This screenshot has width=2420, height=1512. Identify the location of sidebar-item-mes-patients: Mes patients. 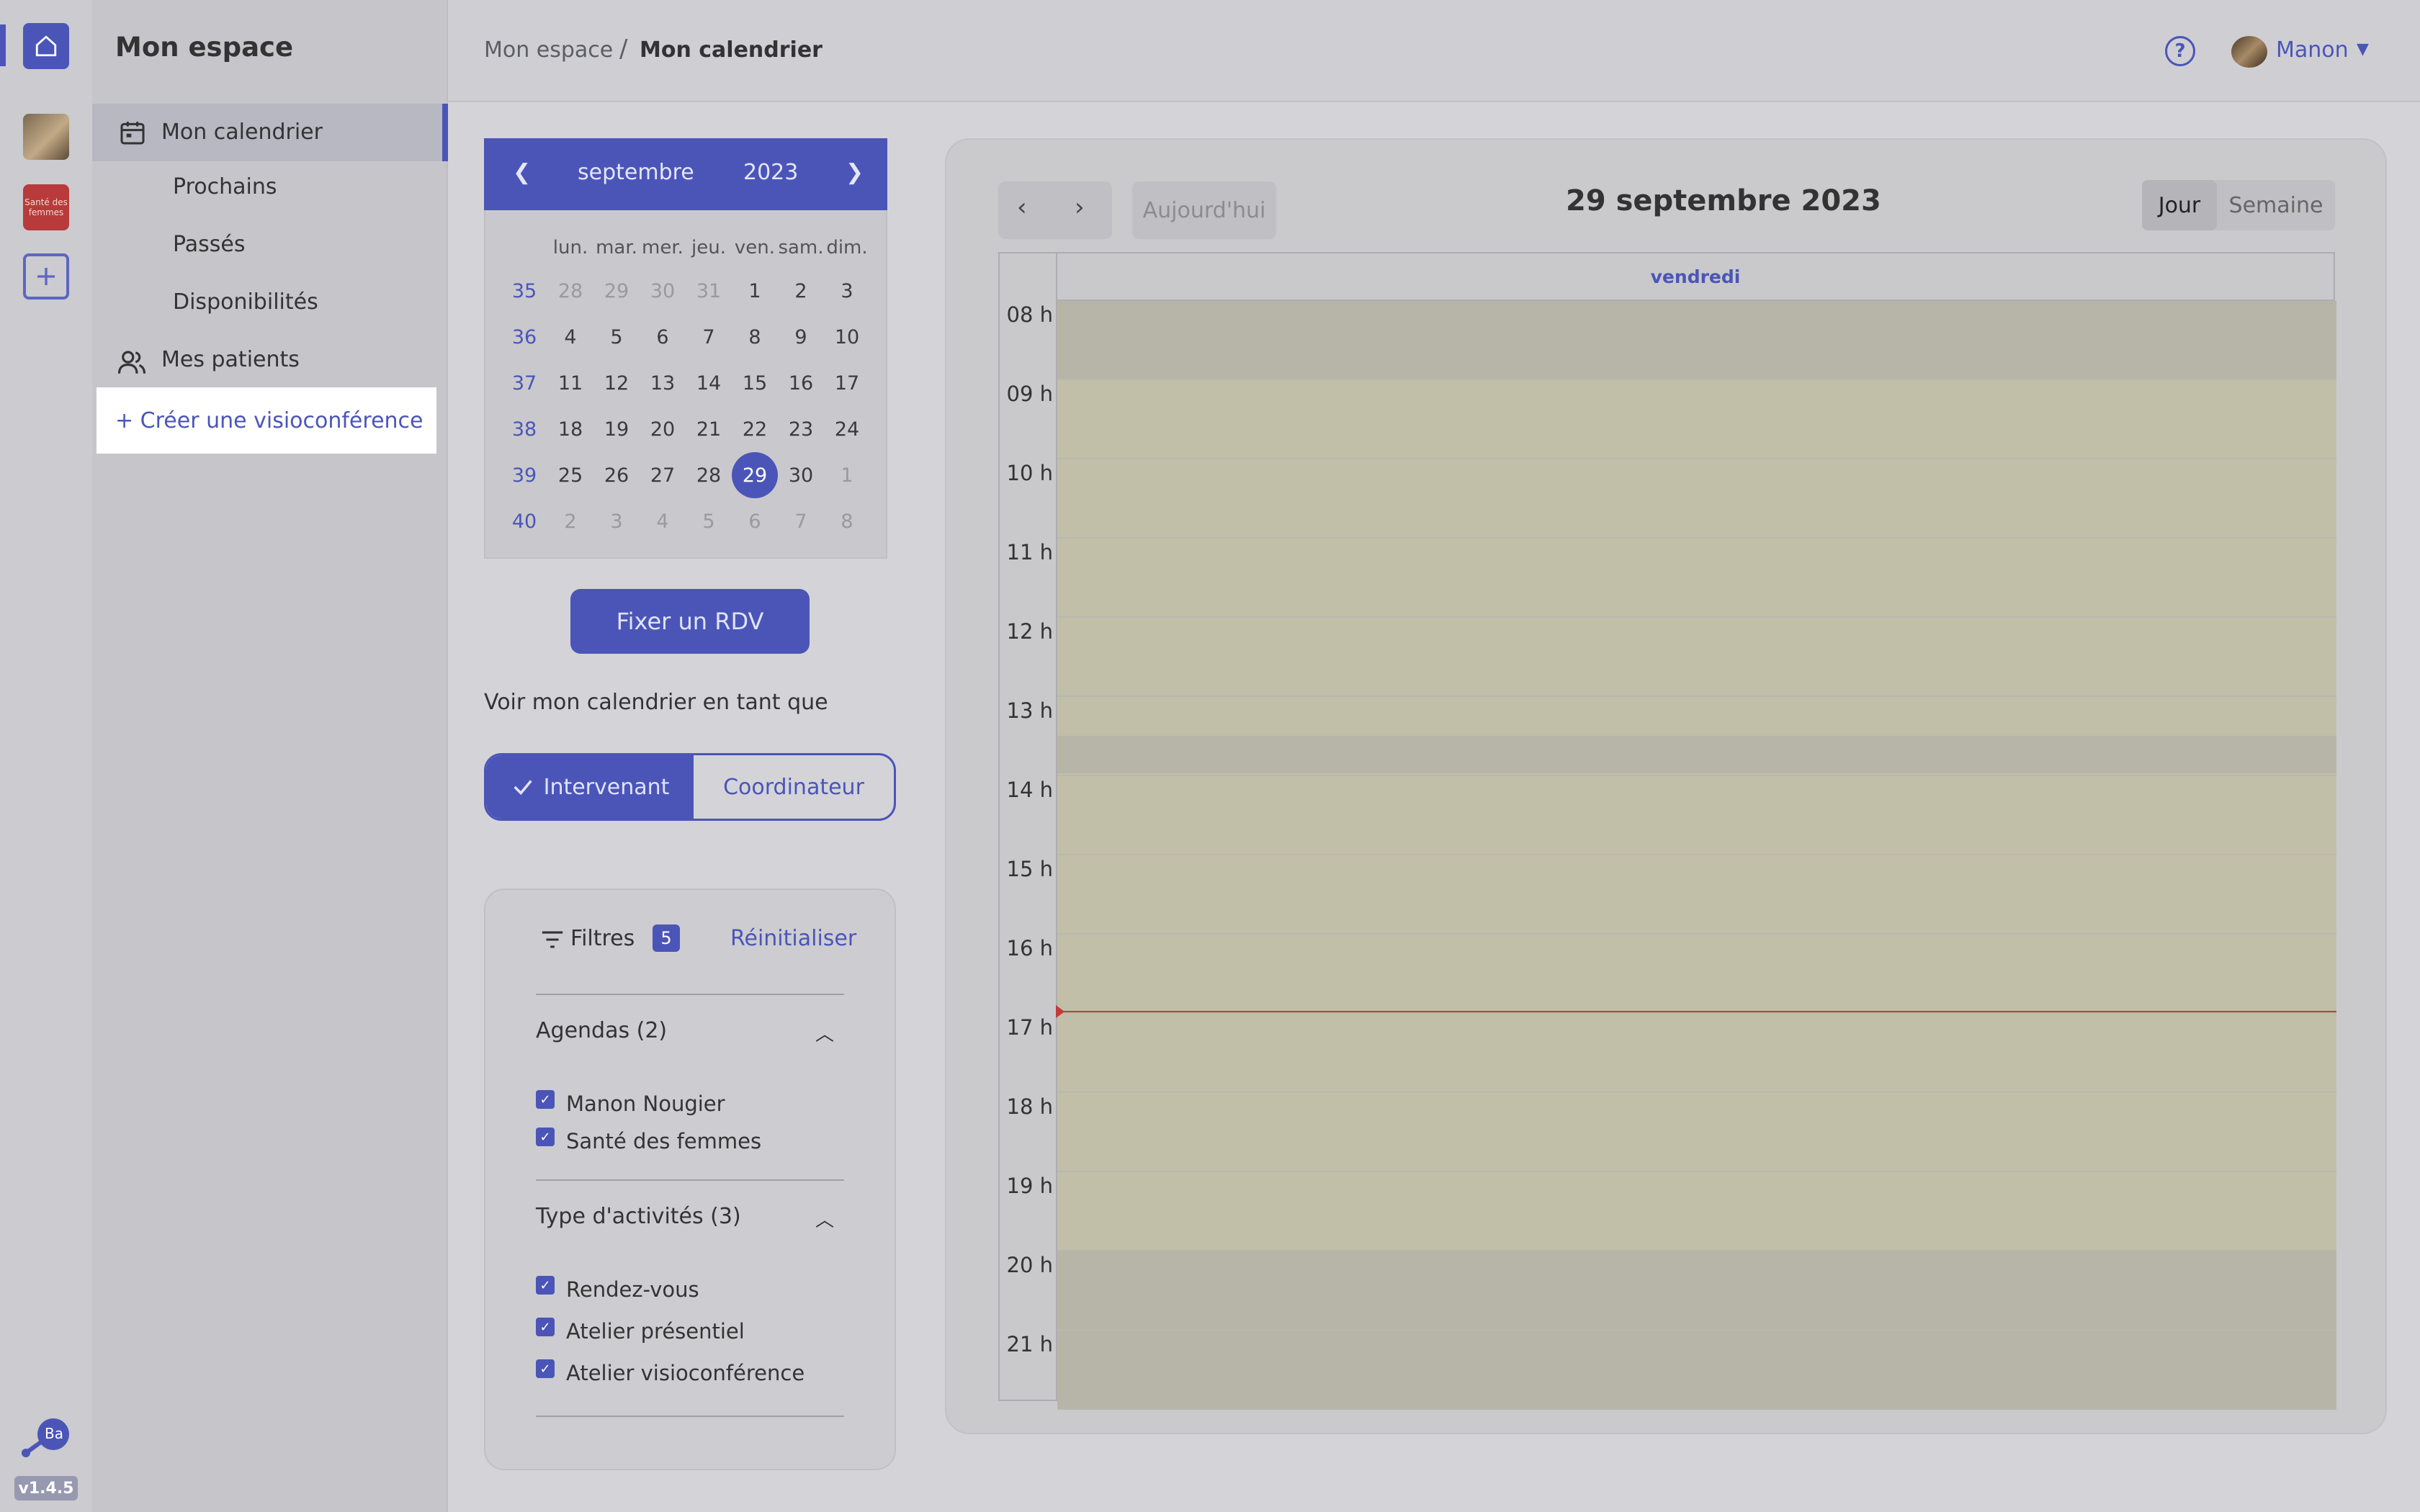
(270, 361).